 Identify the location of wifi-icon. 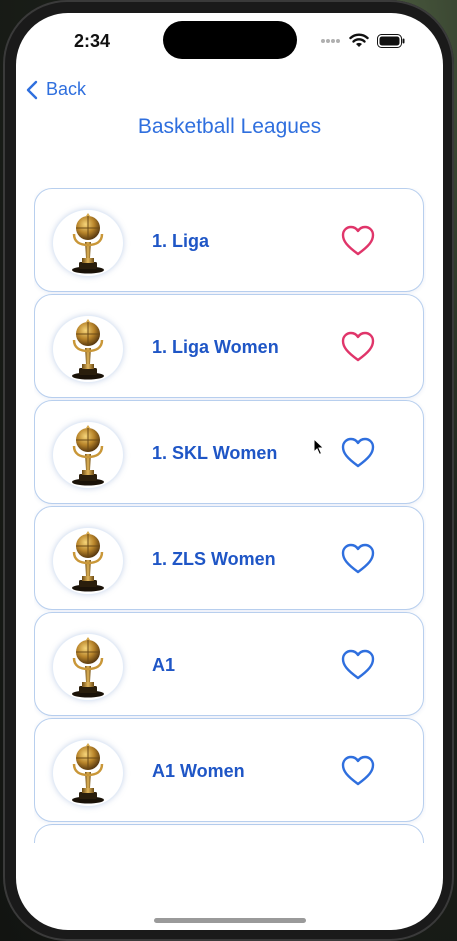
(359, 40).